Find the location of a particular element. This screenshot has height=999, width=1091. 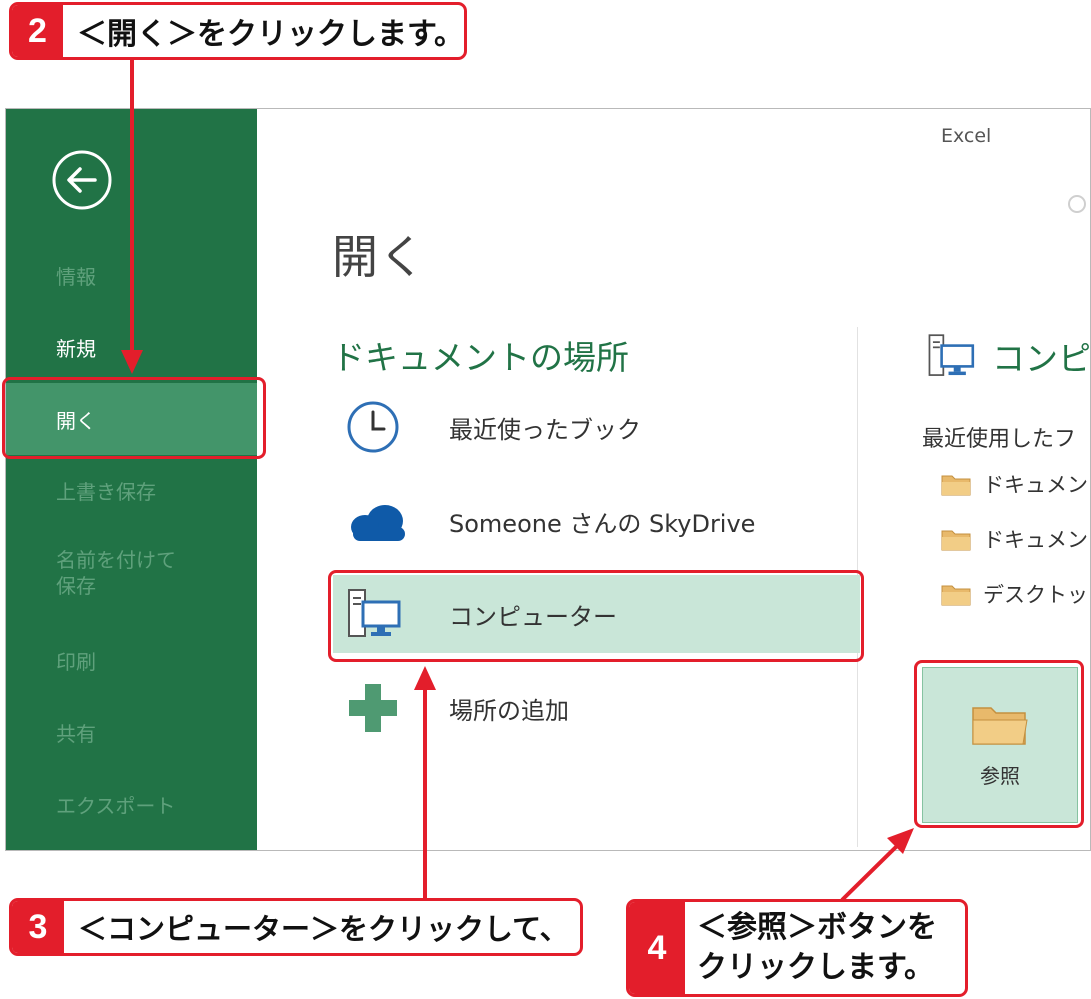

callout-text: ＜参照＞ボタンを クリックします。 is located at coordinates (811, 948).